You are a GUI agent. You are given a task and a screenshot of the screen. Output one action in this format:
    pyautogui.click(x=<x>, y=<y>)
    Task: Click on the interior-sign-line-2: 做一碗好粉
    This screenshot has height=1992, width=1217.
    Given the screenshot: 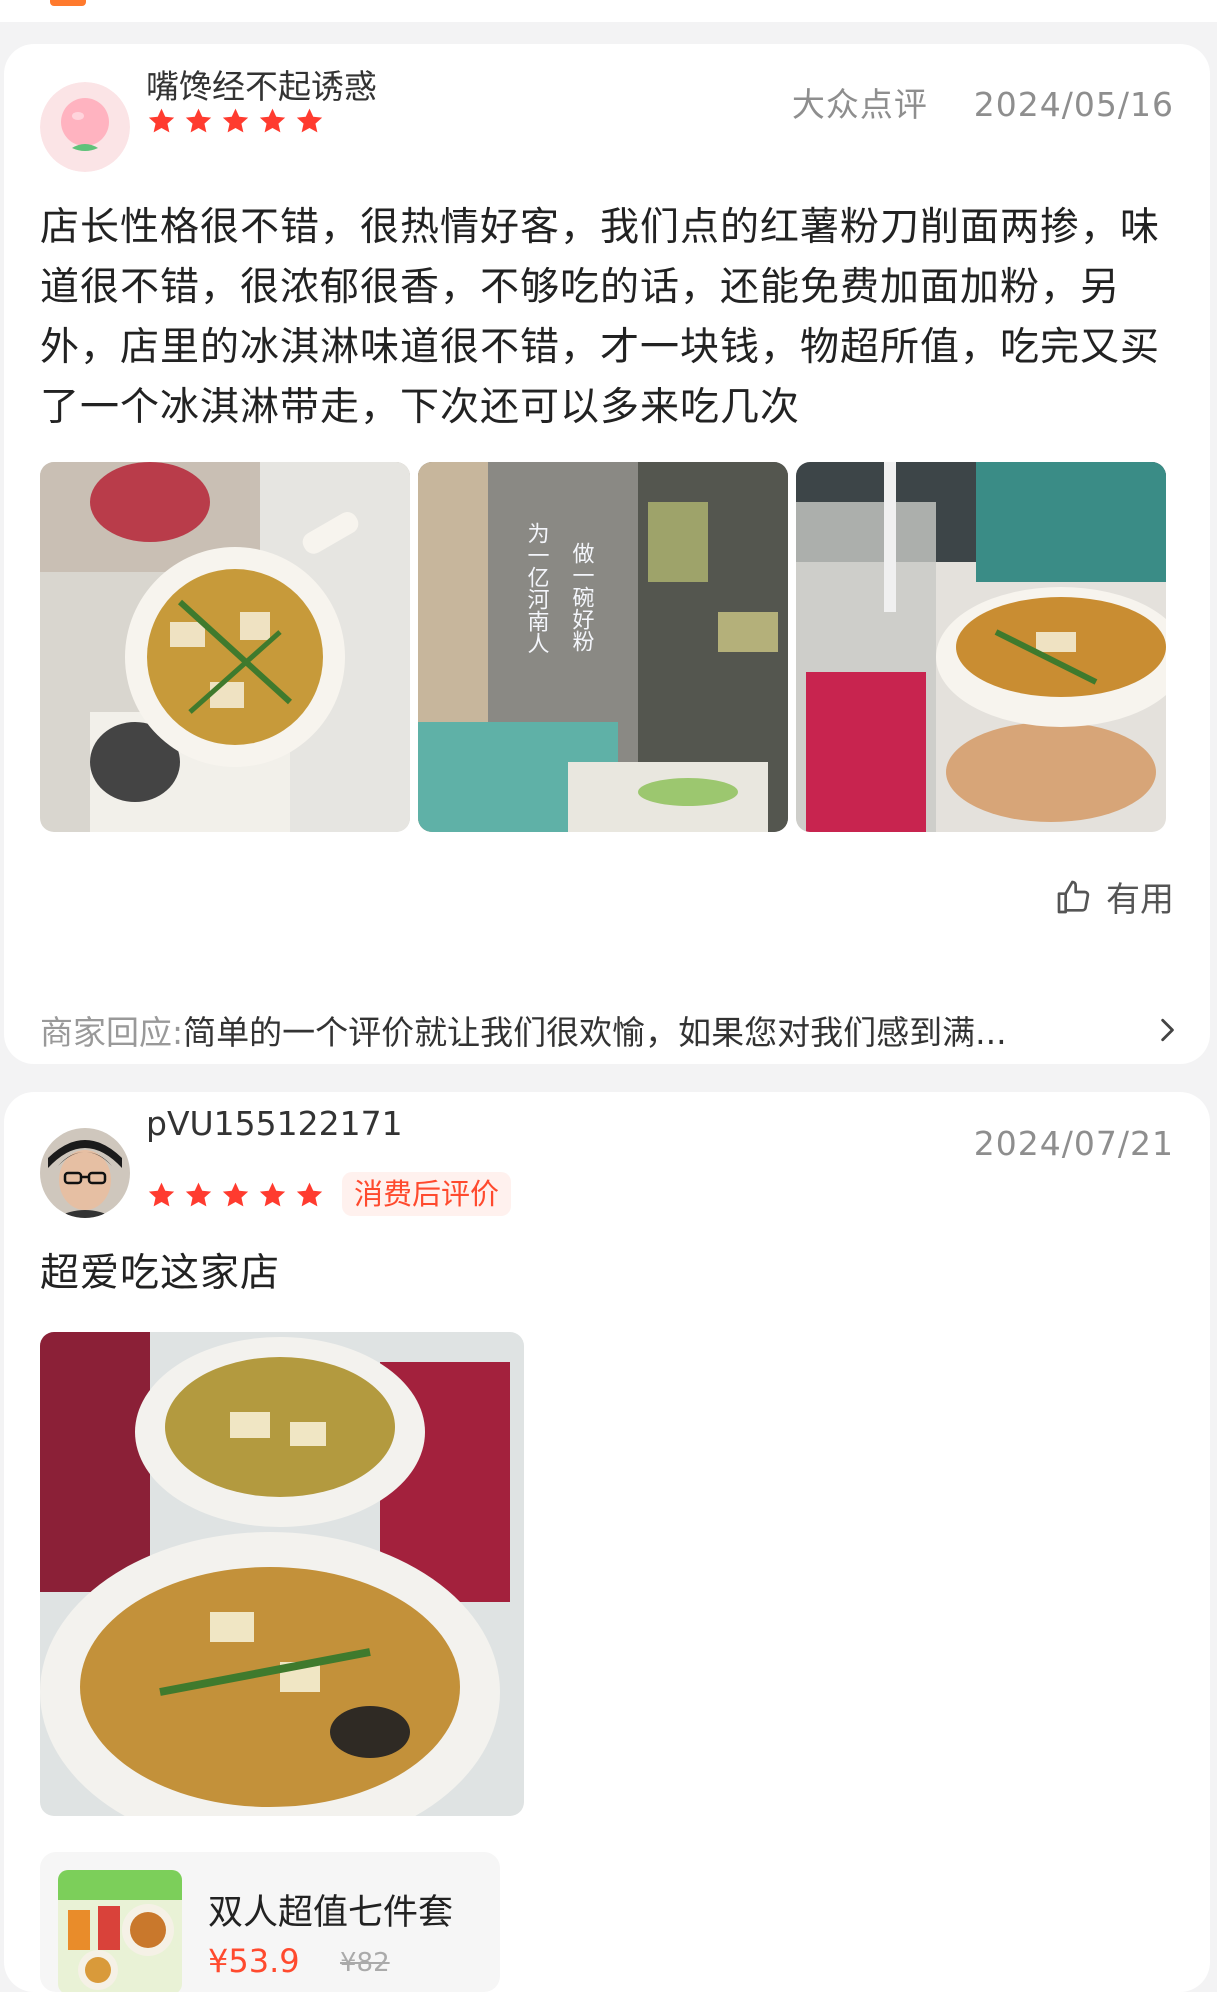 What is the action you would take?
    pyautogui.click(x=582, y=597)
    